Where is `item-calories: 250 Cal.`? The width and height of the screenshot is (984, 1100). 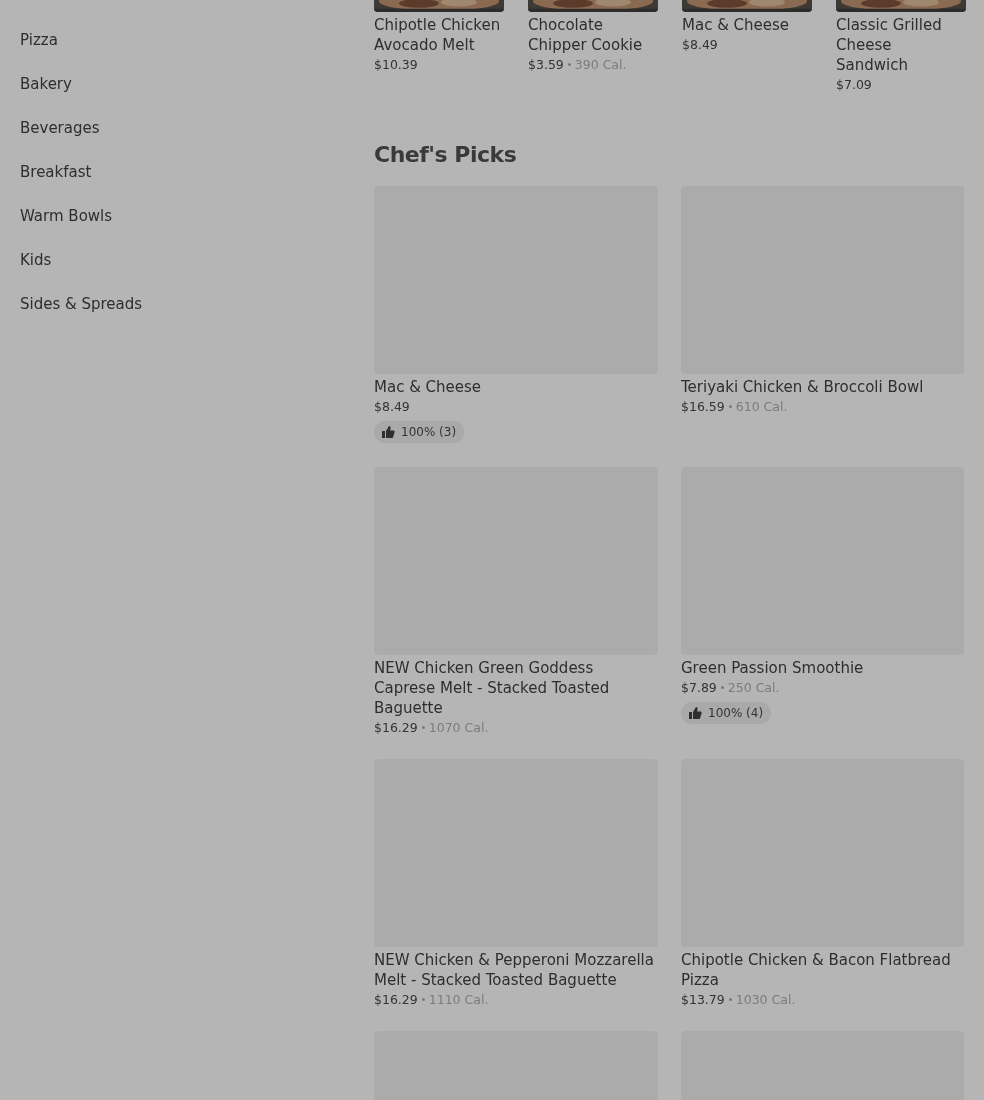
item-calories: 250 Cal. is located at coordinates (753, 687).